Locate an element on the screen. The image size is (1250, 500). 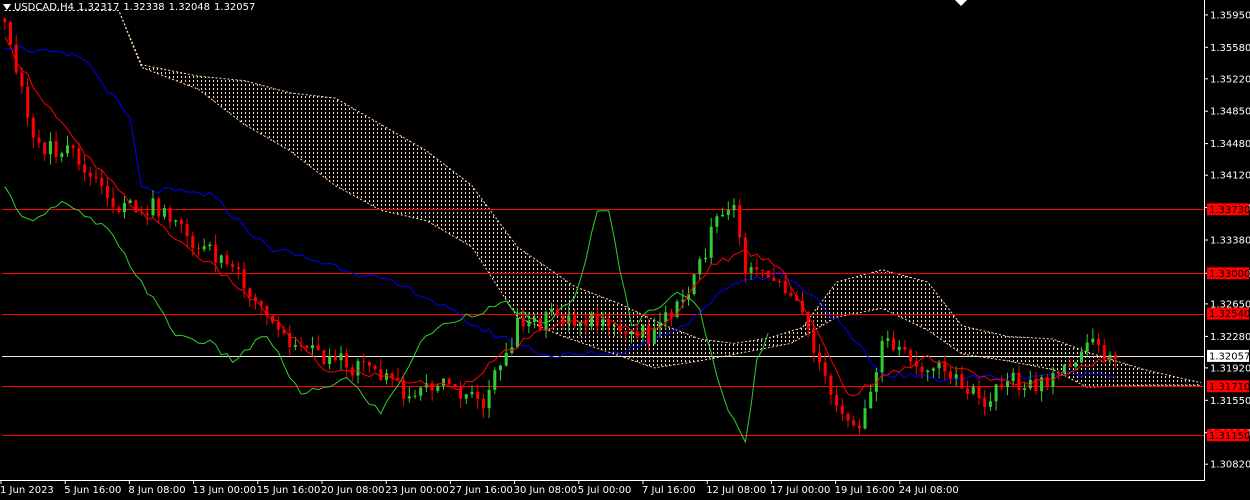
time-tick-label: 23 Jun 00:00 is located at coordinates (417, 490).